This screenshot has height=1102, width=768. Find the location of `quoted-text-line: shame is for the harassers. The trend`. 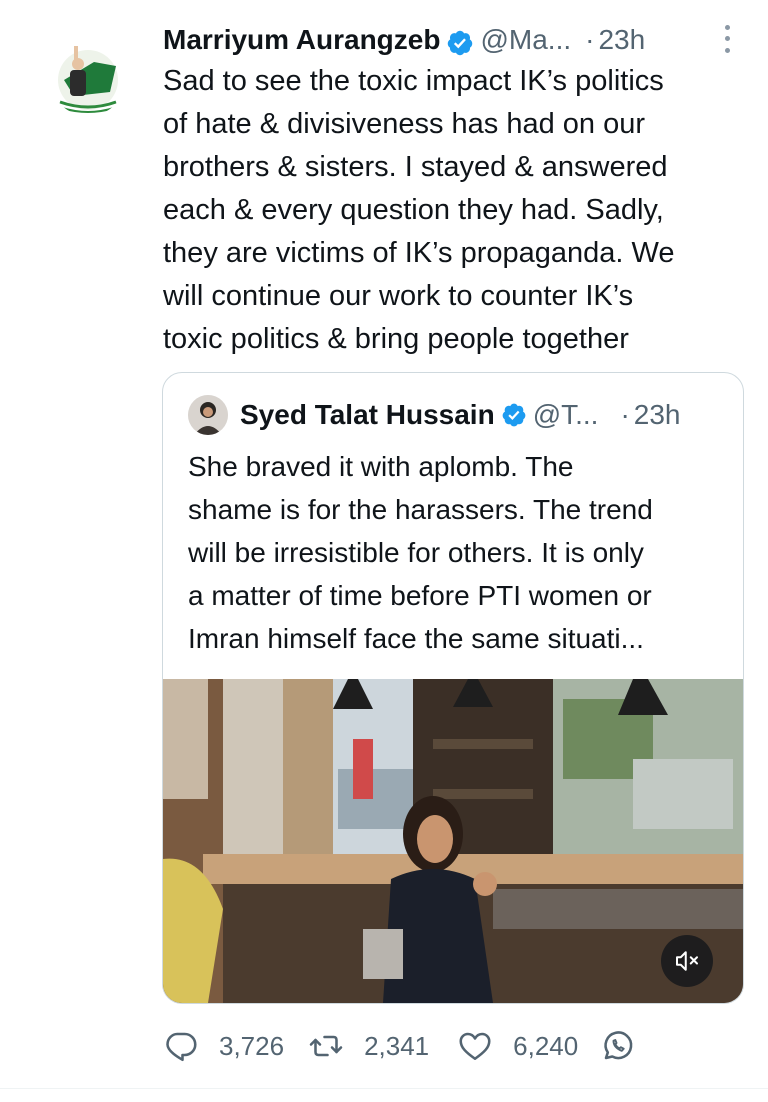

quoted-text-line: shame is for the harassers. The trend is located at coordinates (420, 509).